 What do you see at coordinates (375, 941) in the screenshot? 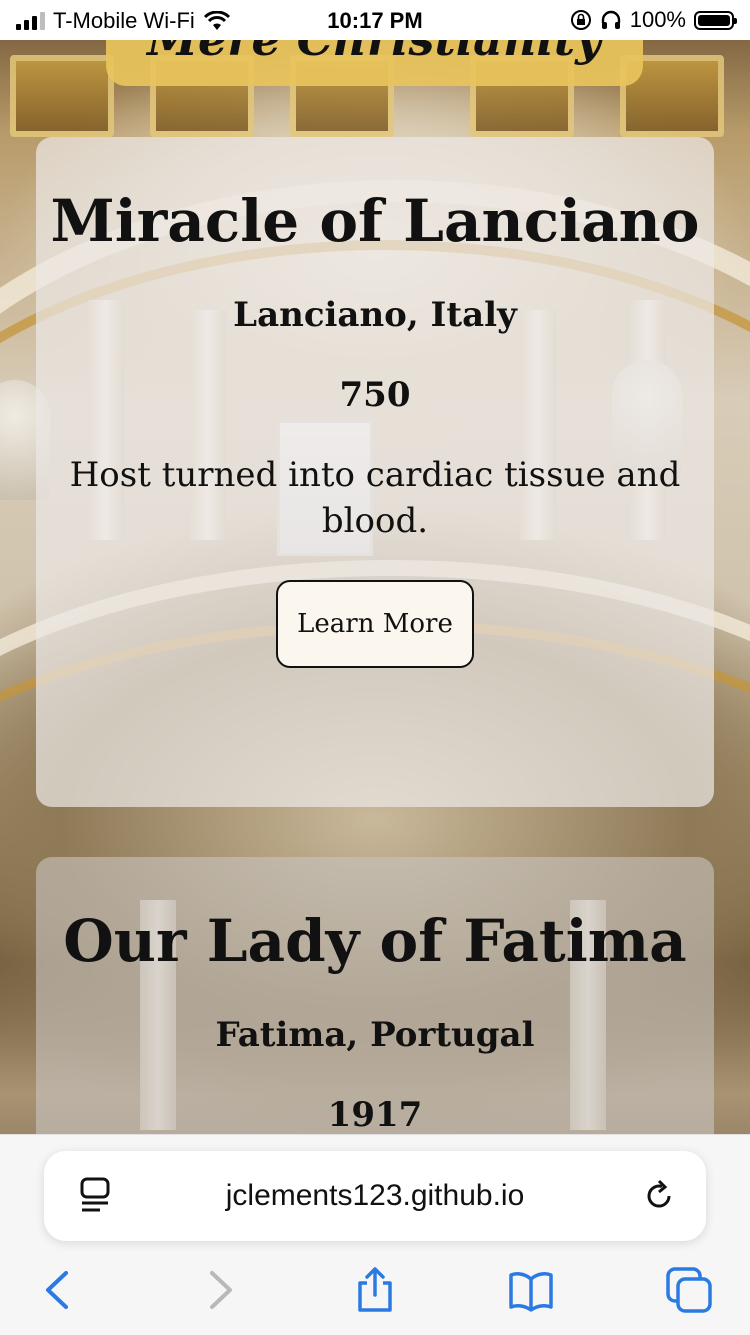
I see `card-title: Our Lady of Fatima` at bounding box center [375, 941].